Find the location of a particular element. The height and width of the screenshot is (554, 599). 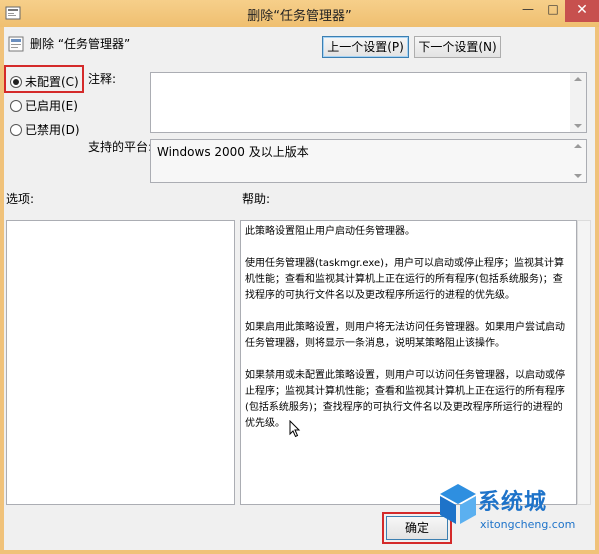

supported-platform-value: Windows 2000 及以上版本 is located at coordinates (233, 152).